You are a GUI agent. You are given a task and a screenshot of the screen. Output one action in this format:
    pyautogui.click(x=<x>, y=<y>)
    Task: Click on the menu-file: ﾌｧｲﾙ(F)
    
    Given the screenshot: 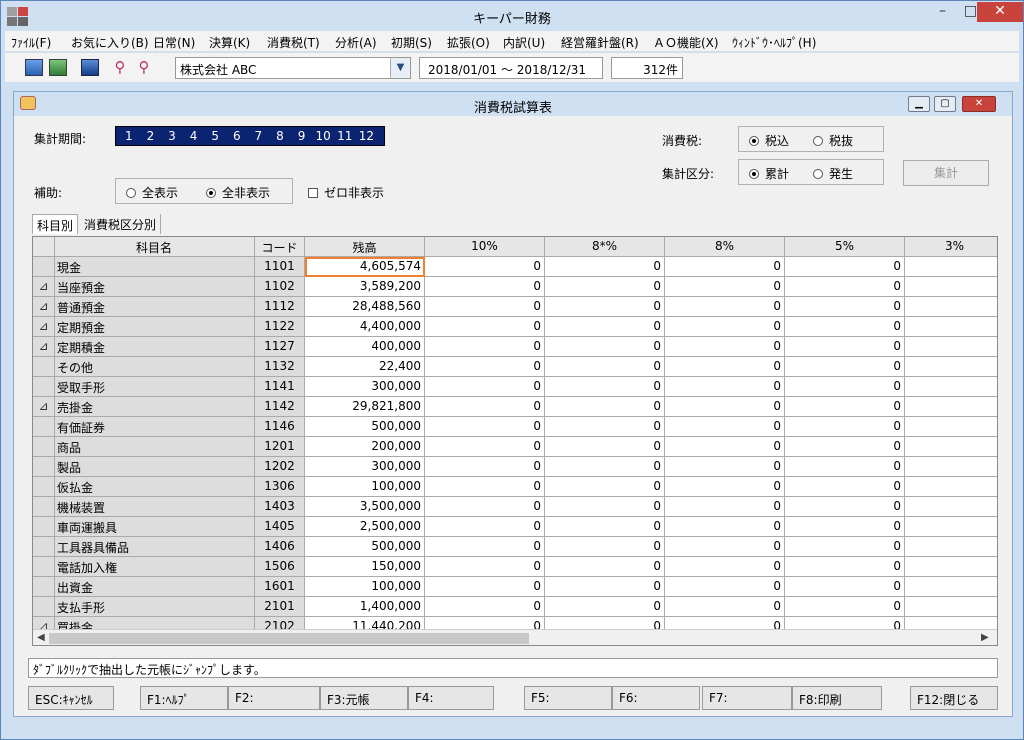 What is the action you would take?
    pyautogui.click(x=31, y=42)
    